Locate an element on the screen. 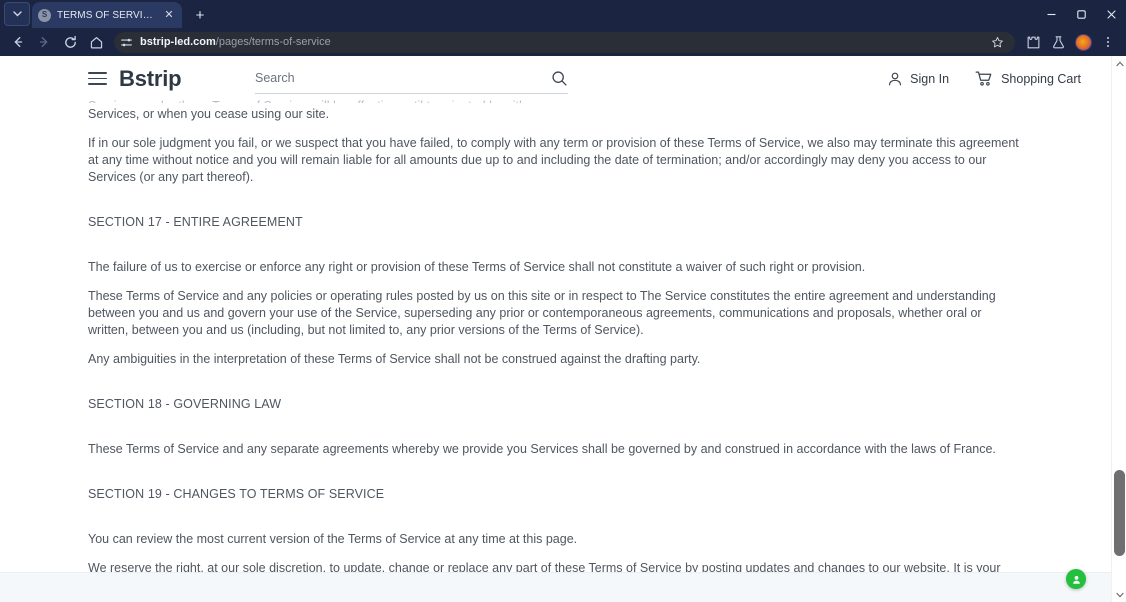  scrollbar-thumb is located at coordinates (1119, 513).